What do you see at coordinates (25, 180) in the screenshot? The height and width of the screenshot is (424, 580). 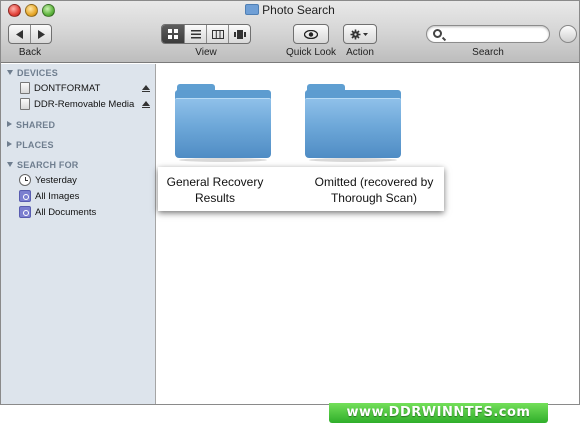 I see `clock-icon` at bounding box center [25, 180].